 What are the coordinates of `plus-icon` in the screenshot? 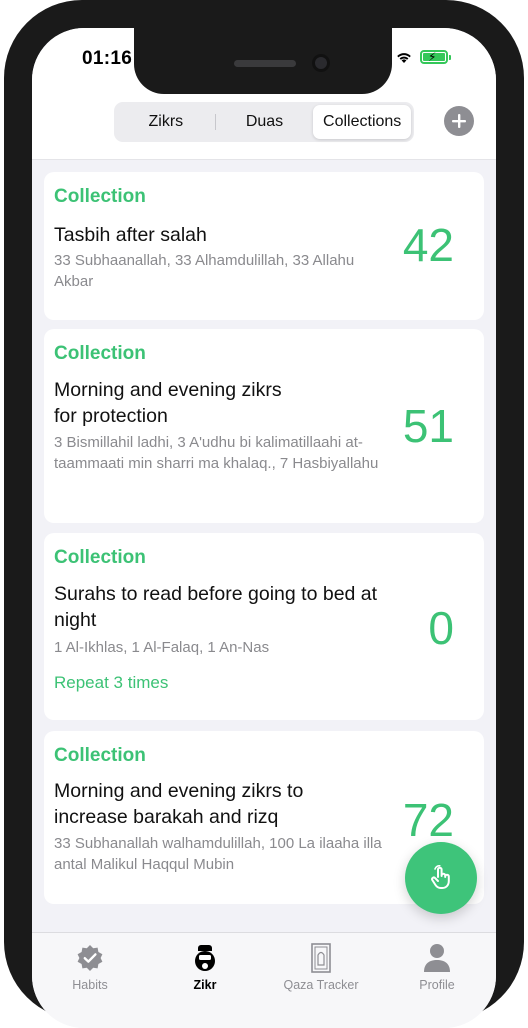 It's located at (459, 121).